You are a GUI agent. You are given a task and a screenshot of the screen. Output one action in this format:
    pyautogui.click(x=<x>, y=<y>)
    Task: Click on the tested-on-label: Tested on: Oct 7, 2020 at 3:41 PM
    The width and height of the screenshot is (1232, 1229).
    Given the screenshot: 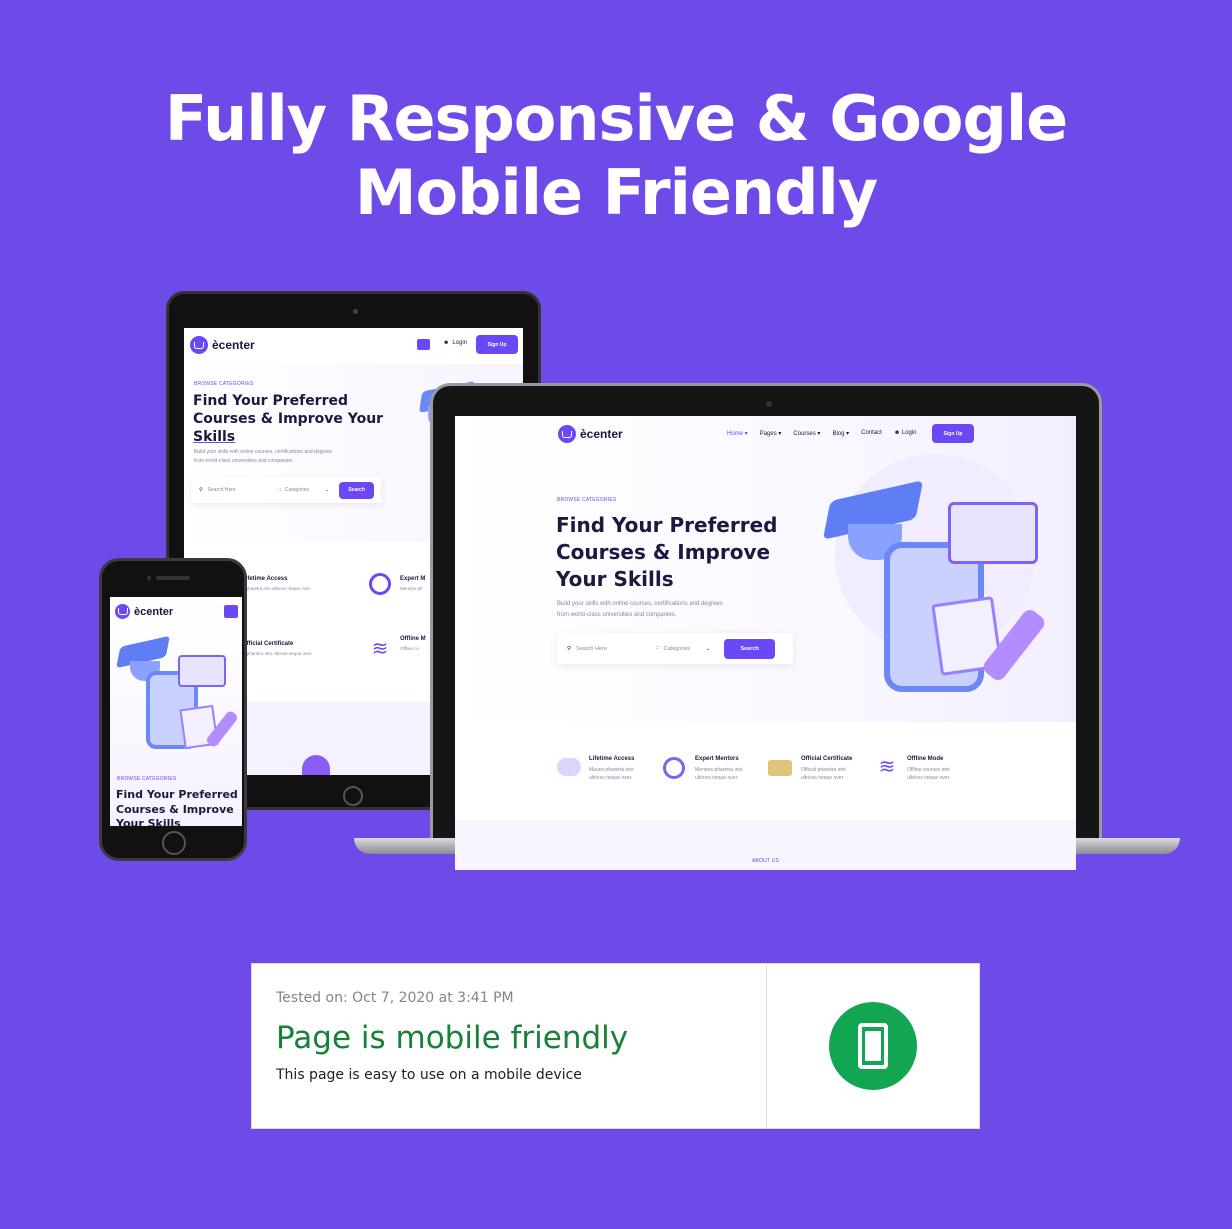 What is the action you would take?
    pyautogui.click(x=395, y=998)
    